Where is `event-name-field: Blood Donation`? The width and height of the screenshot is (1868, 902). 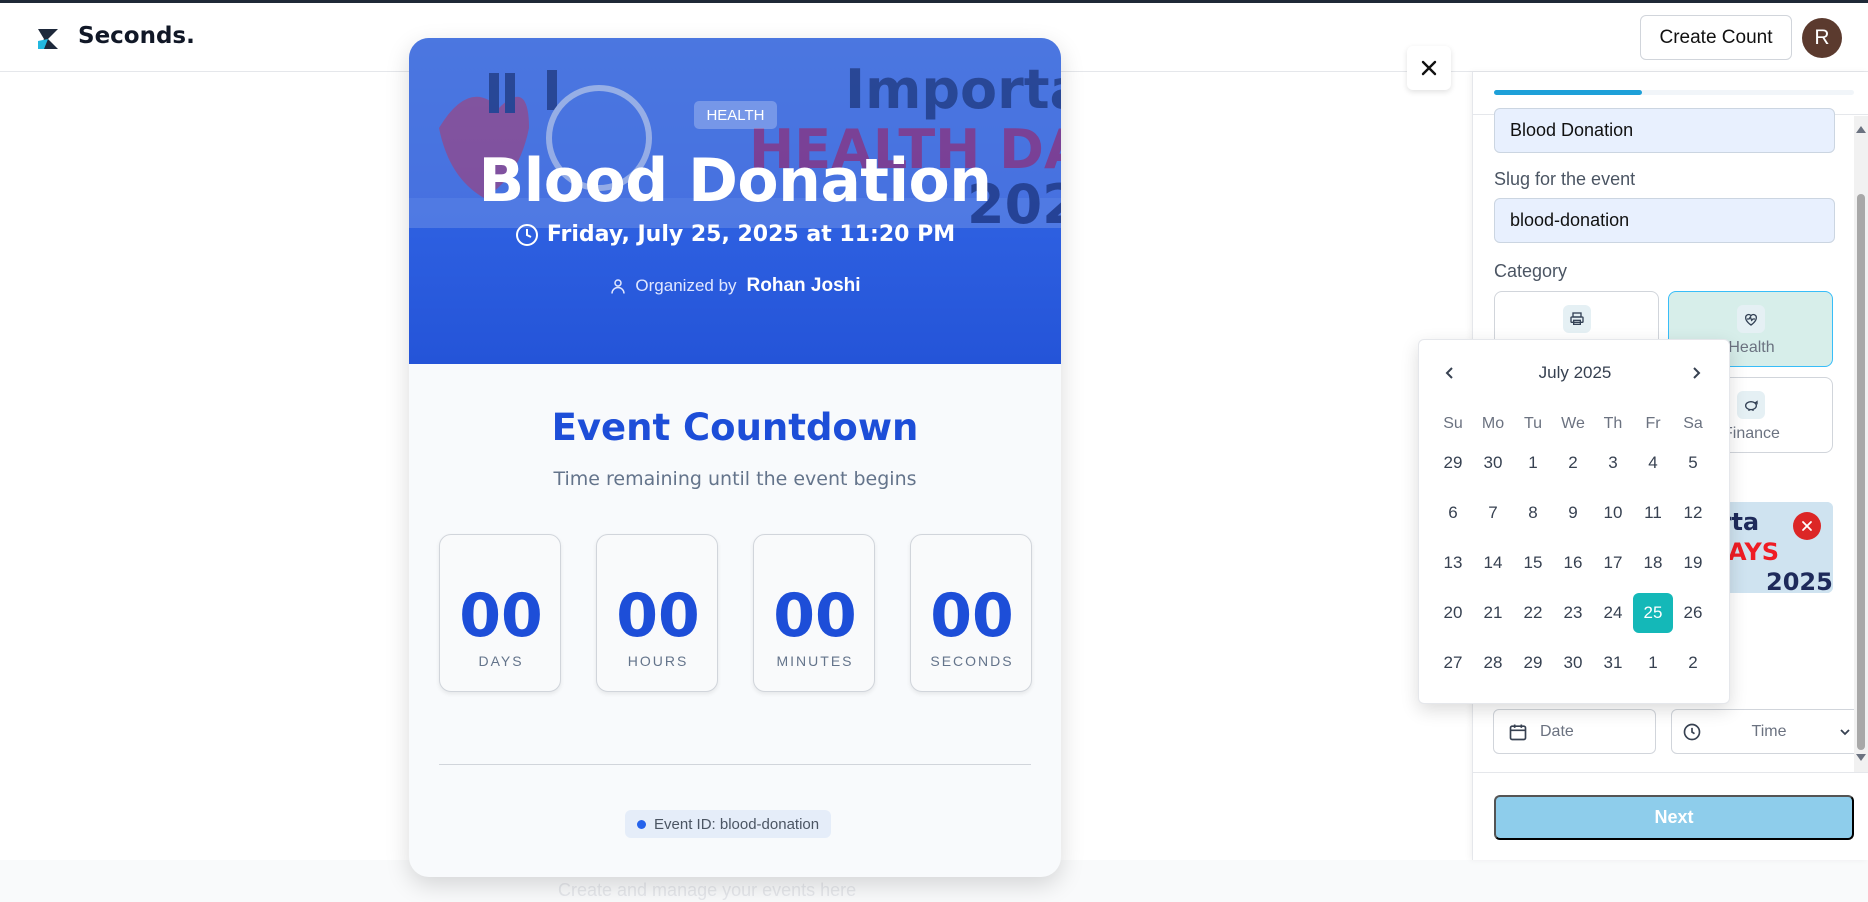 event-name-field: Blood Donation is located at coordinates (1664, 130).